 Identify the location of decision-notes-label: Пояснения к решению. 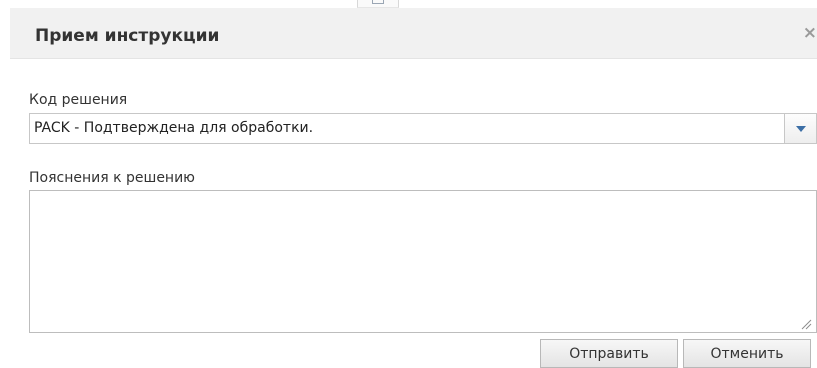
(112, 178).